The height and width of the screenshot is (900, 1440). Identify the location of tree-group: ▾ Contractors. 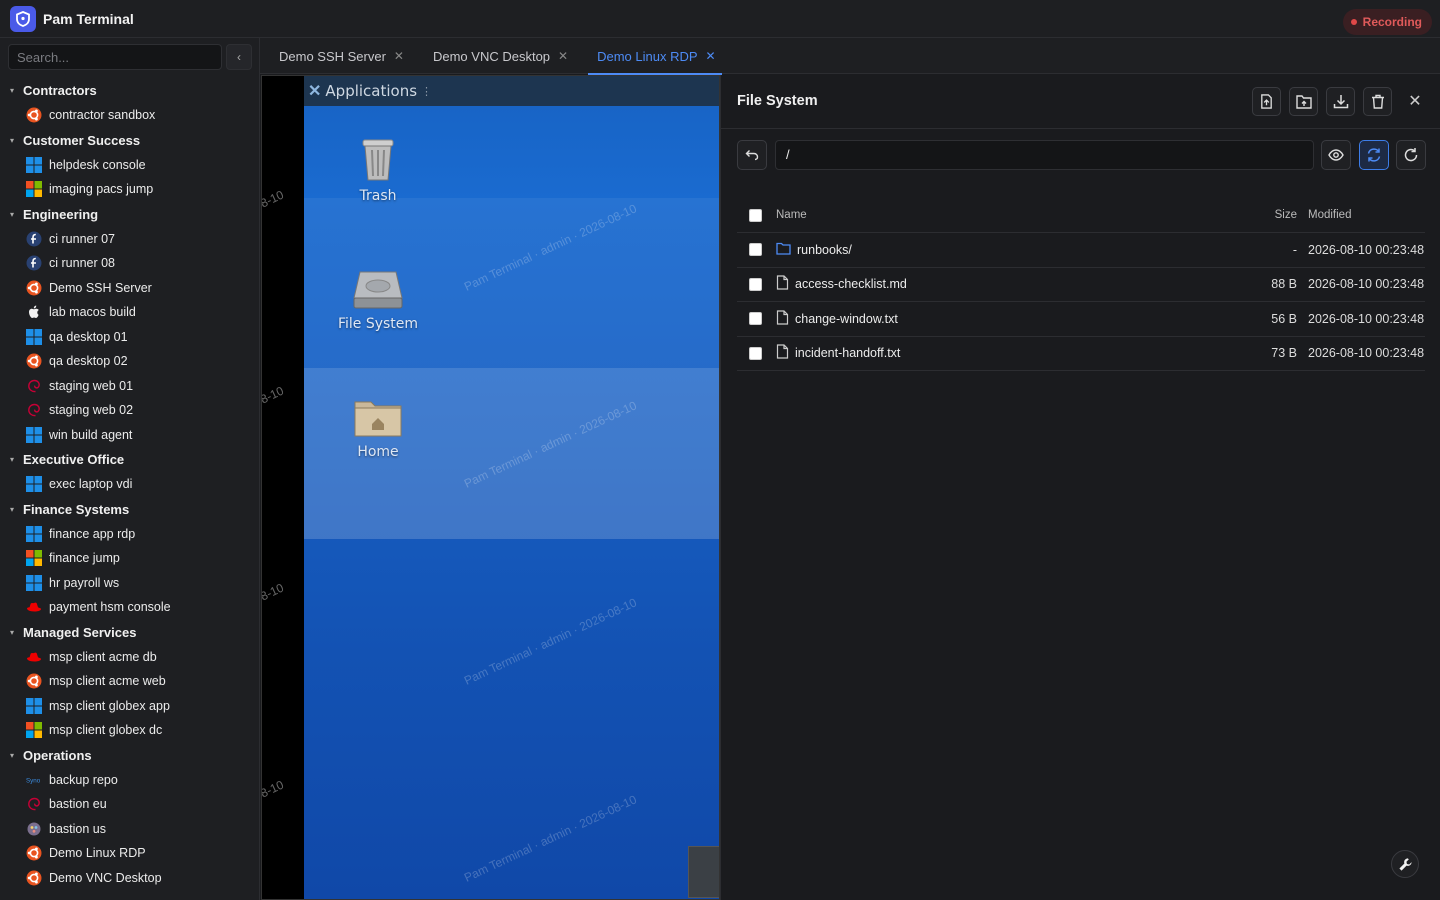
(129, 90).